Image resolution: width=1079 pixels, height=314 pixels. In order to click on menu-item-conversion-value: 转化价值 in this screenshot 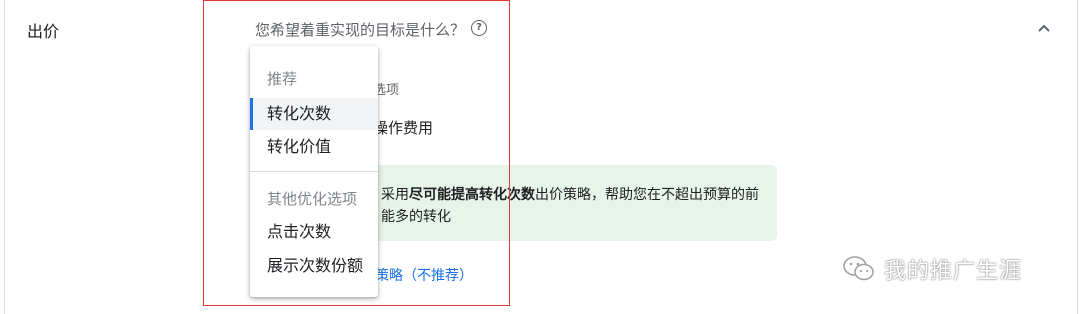, I will do `click(314, 147)`.